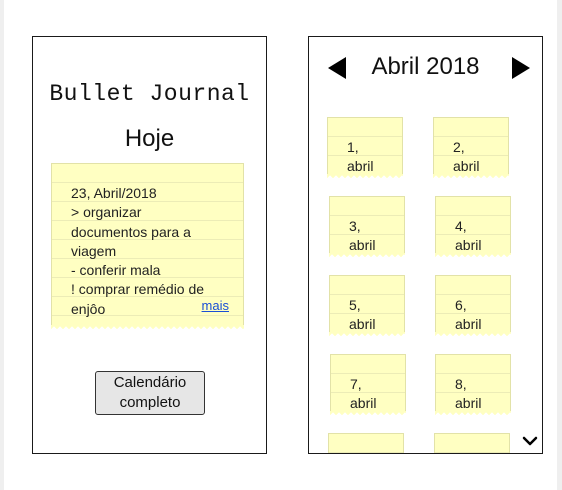 Image resolution: width=562 pixels, height=490 pixels. I want to click on day-label: 4, abril, so click(468, 235).